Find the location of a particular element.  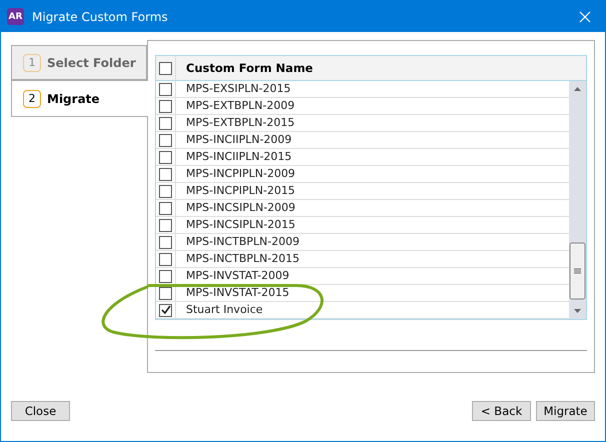

table-cell-text: MPS-INCPIPLN-2015 is located at coordinates (240, 191).